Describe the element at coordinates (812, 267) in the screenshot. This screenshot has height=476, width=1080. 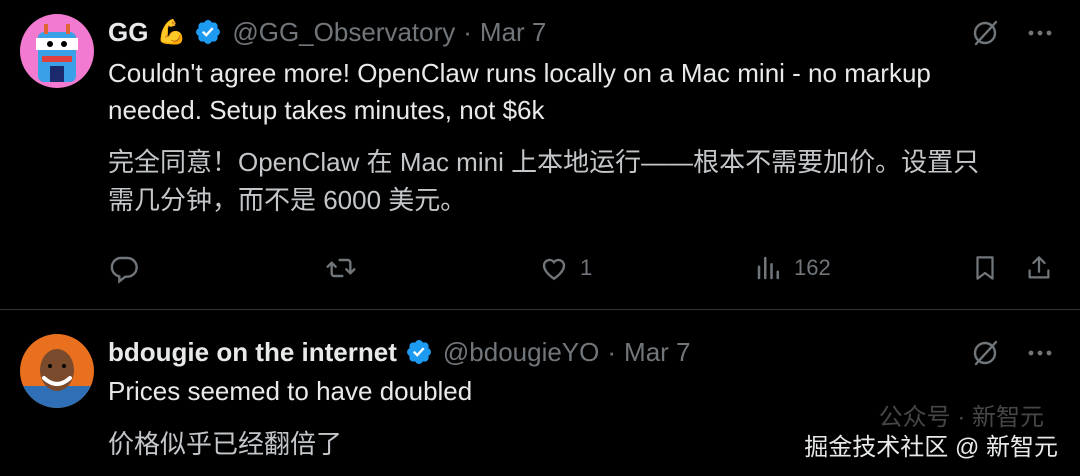
I see `views-count: 162` at that location.